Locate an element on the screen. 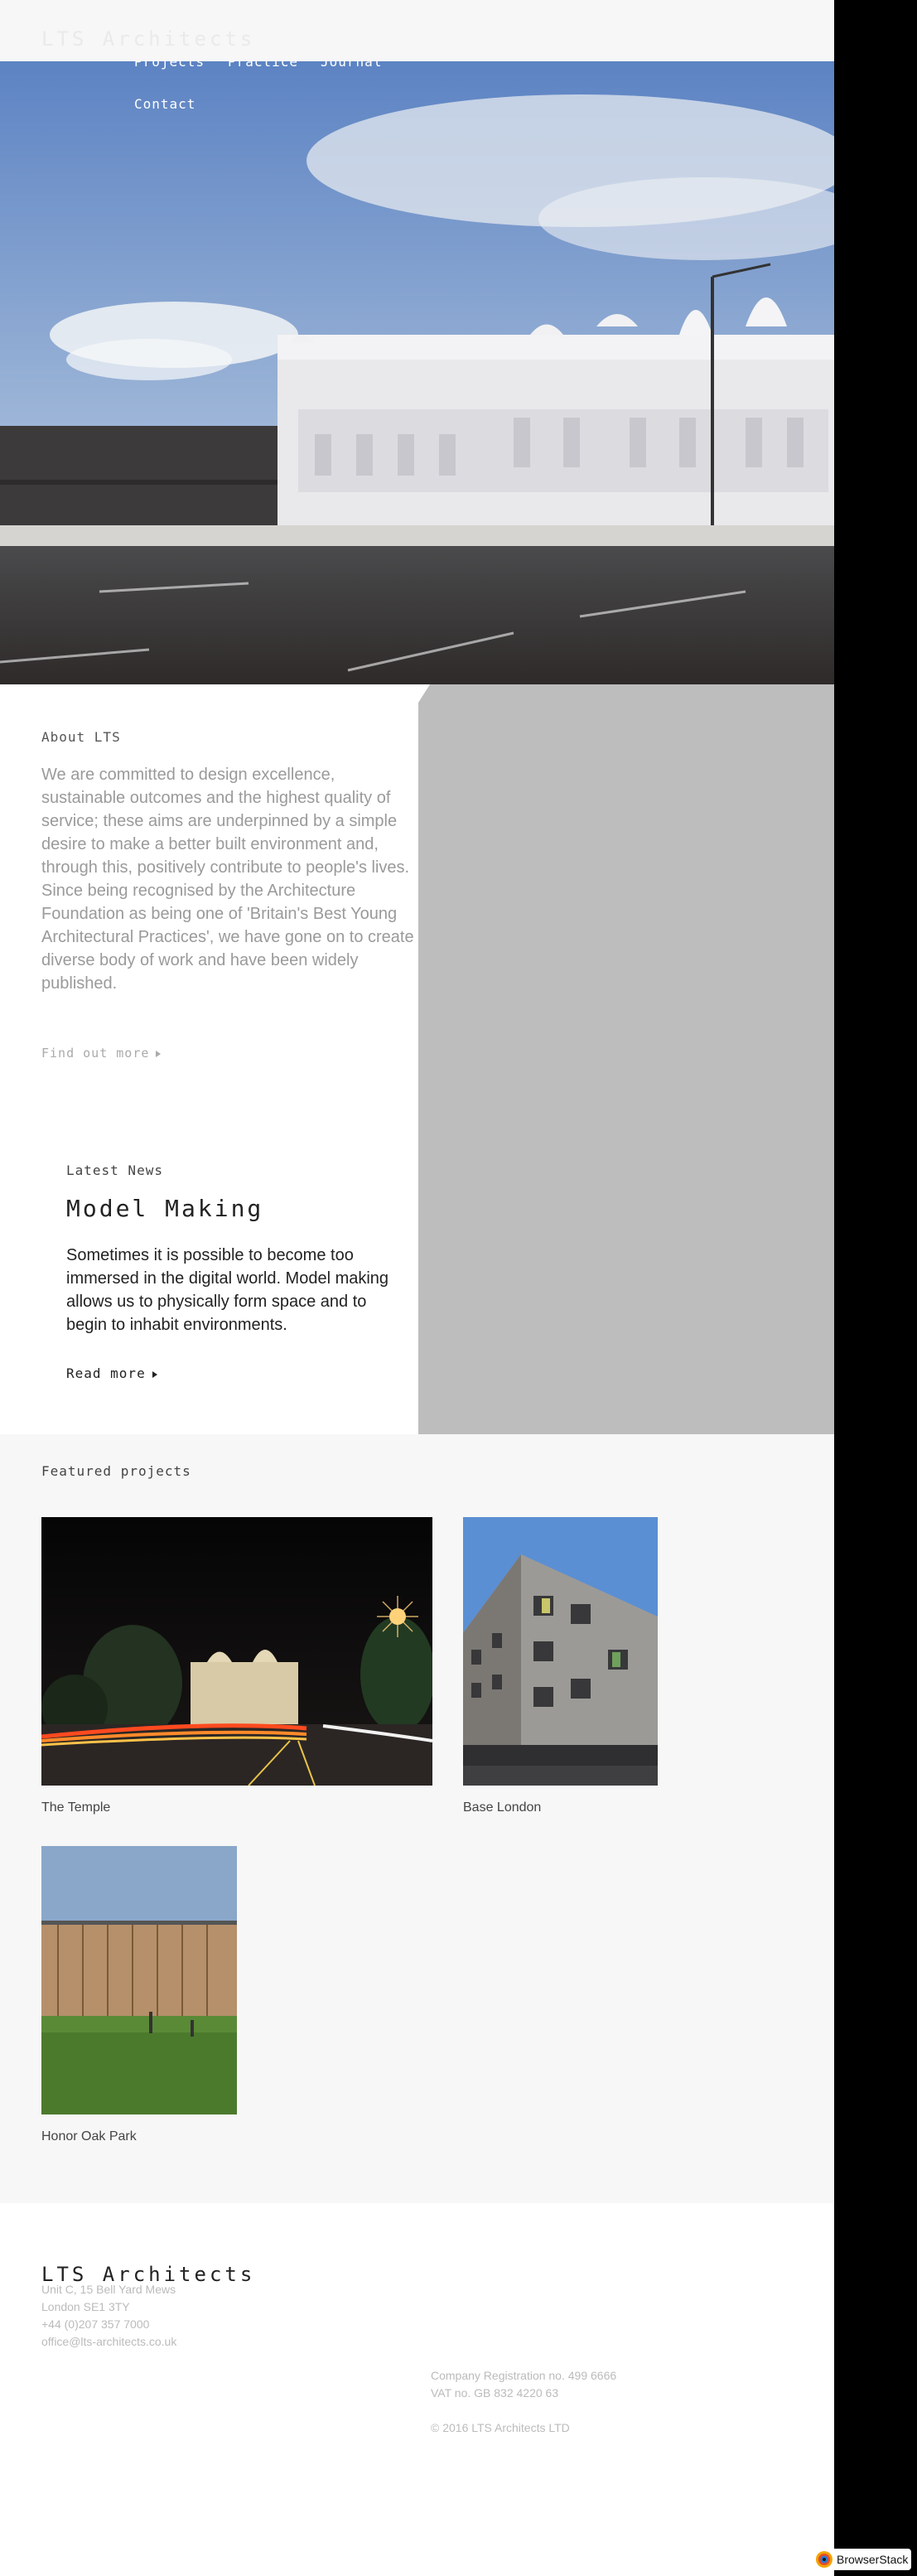 This screenshot has width=917, height=2576. latest-news-label: Latest News is located at coordinates (114, 1170).